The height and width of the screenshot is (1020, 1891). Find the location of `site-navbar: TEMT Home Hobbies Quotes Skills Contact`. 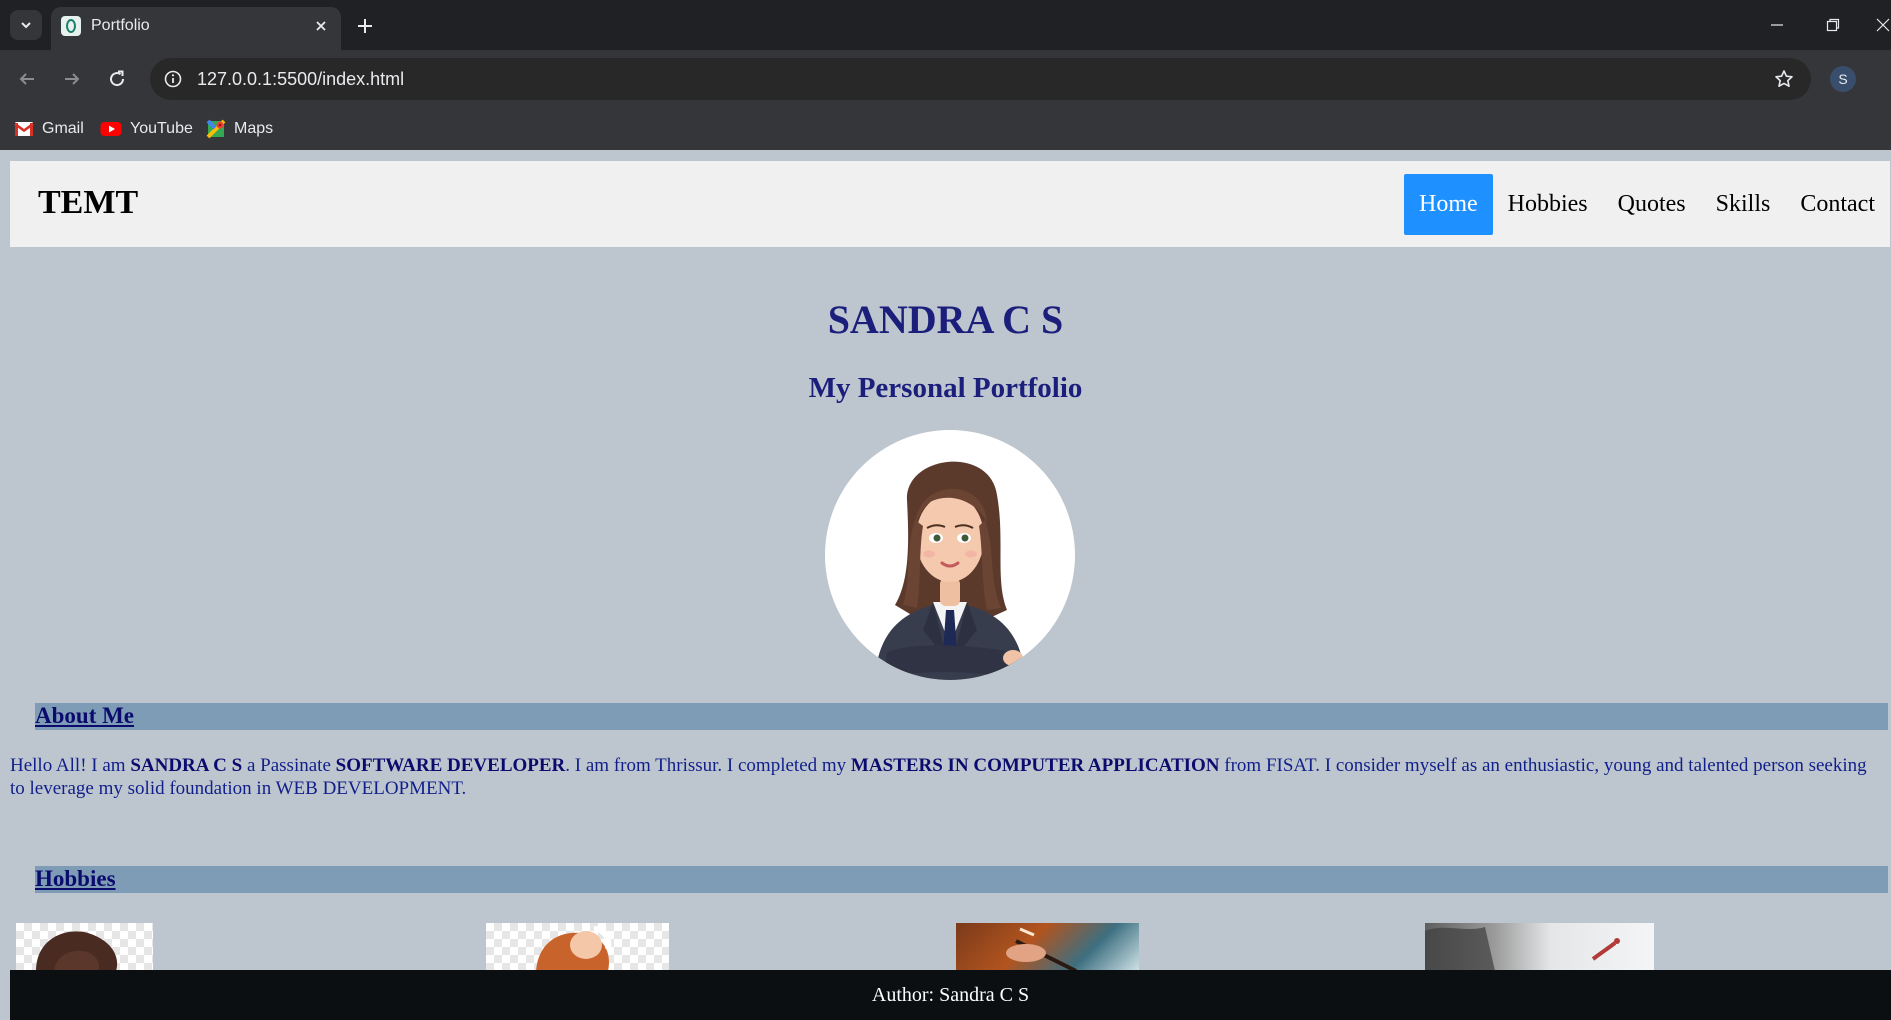

site-navbar: TEMT Home Hobbies Quotes Skills Contact is located at coordinates (950, 204).